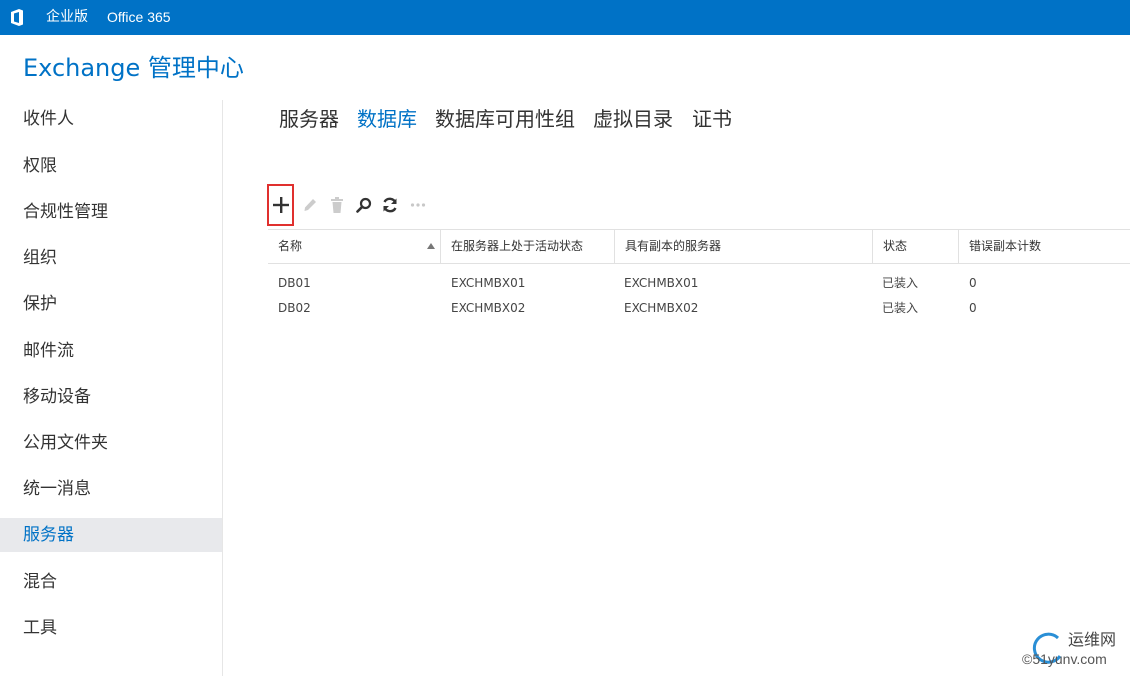  I want to click on column-header-status: 状态, so click(916, 246).